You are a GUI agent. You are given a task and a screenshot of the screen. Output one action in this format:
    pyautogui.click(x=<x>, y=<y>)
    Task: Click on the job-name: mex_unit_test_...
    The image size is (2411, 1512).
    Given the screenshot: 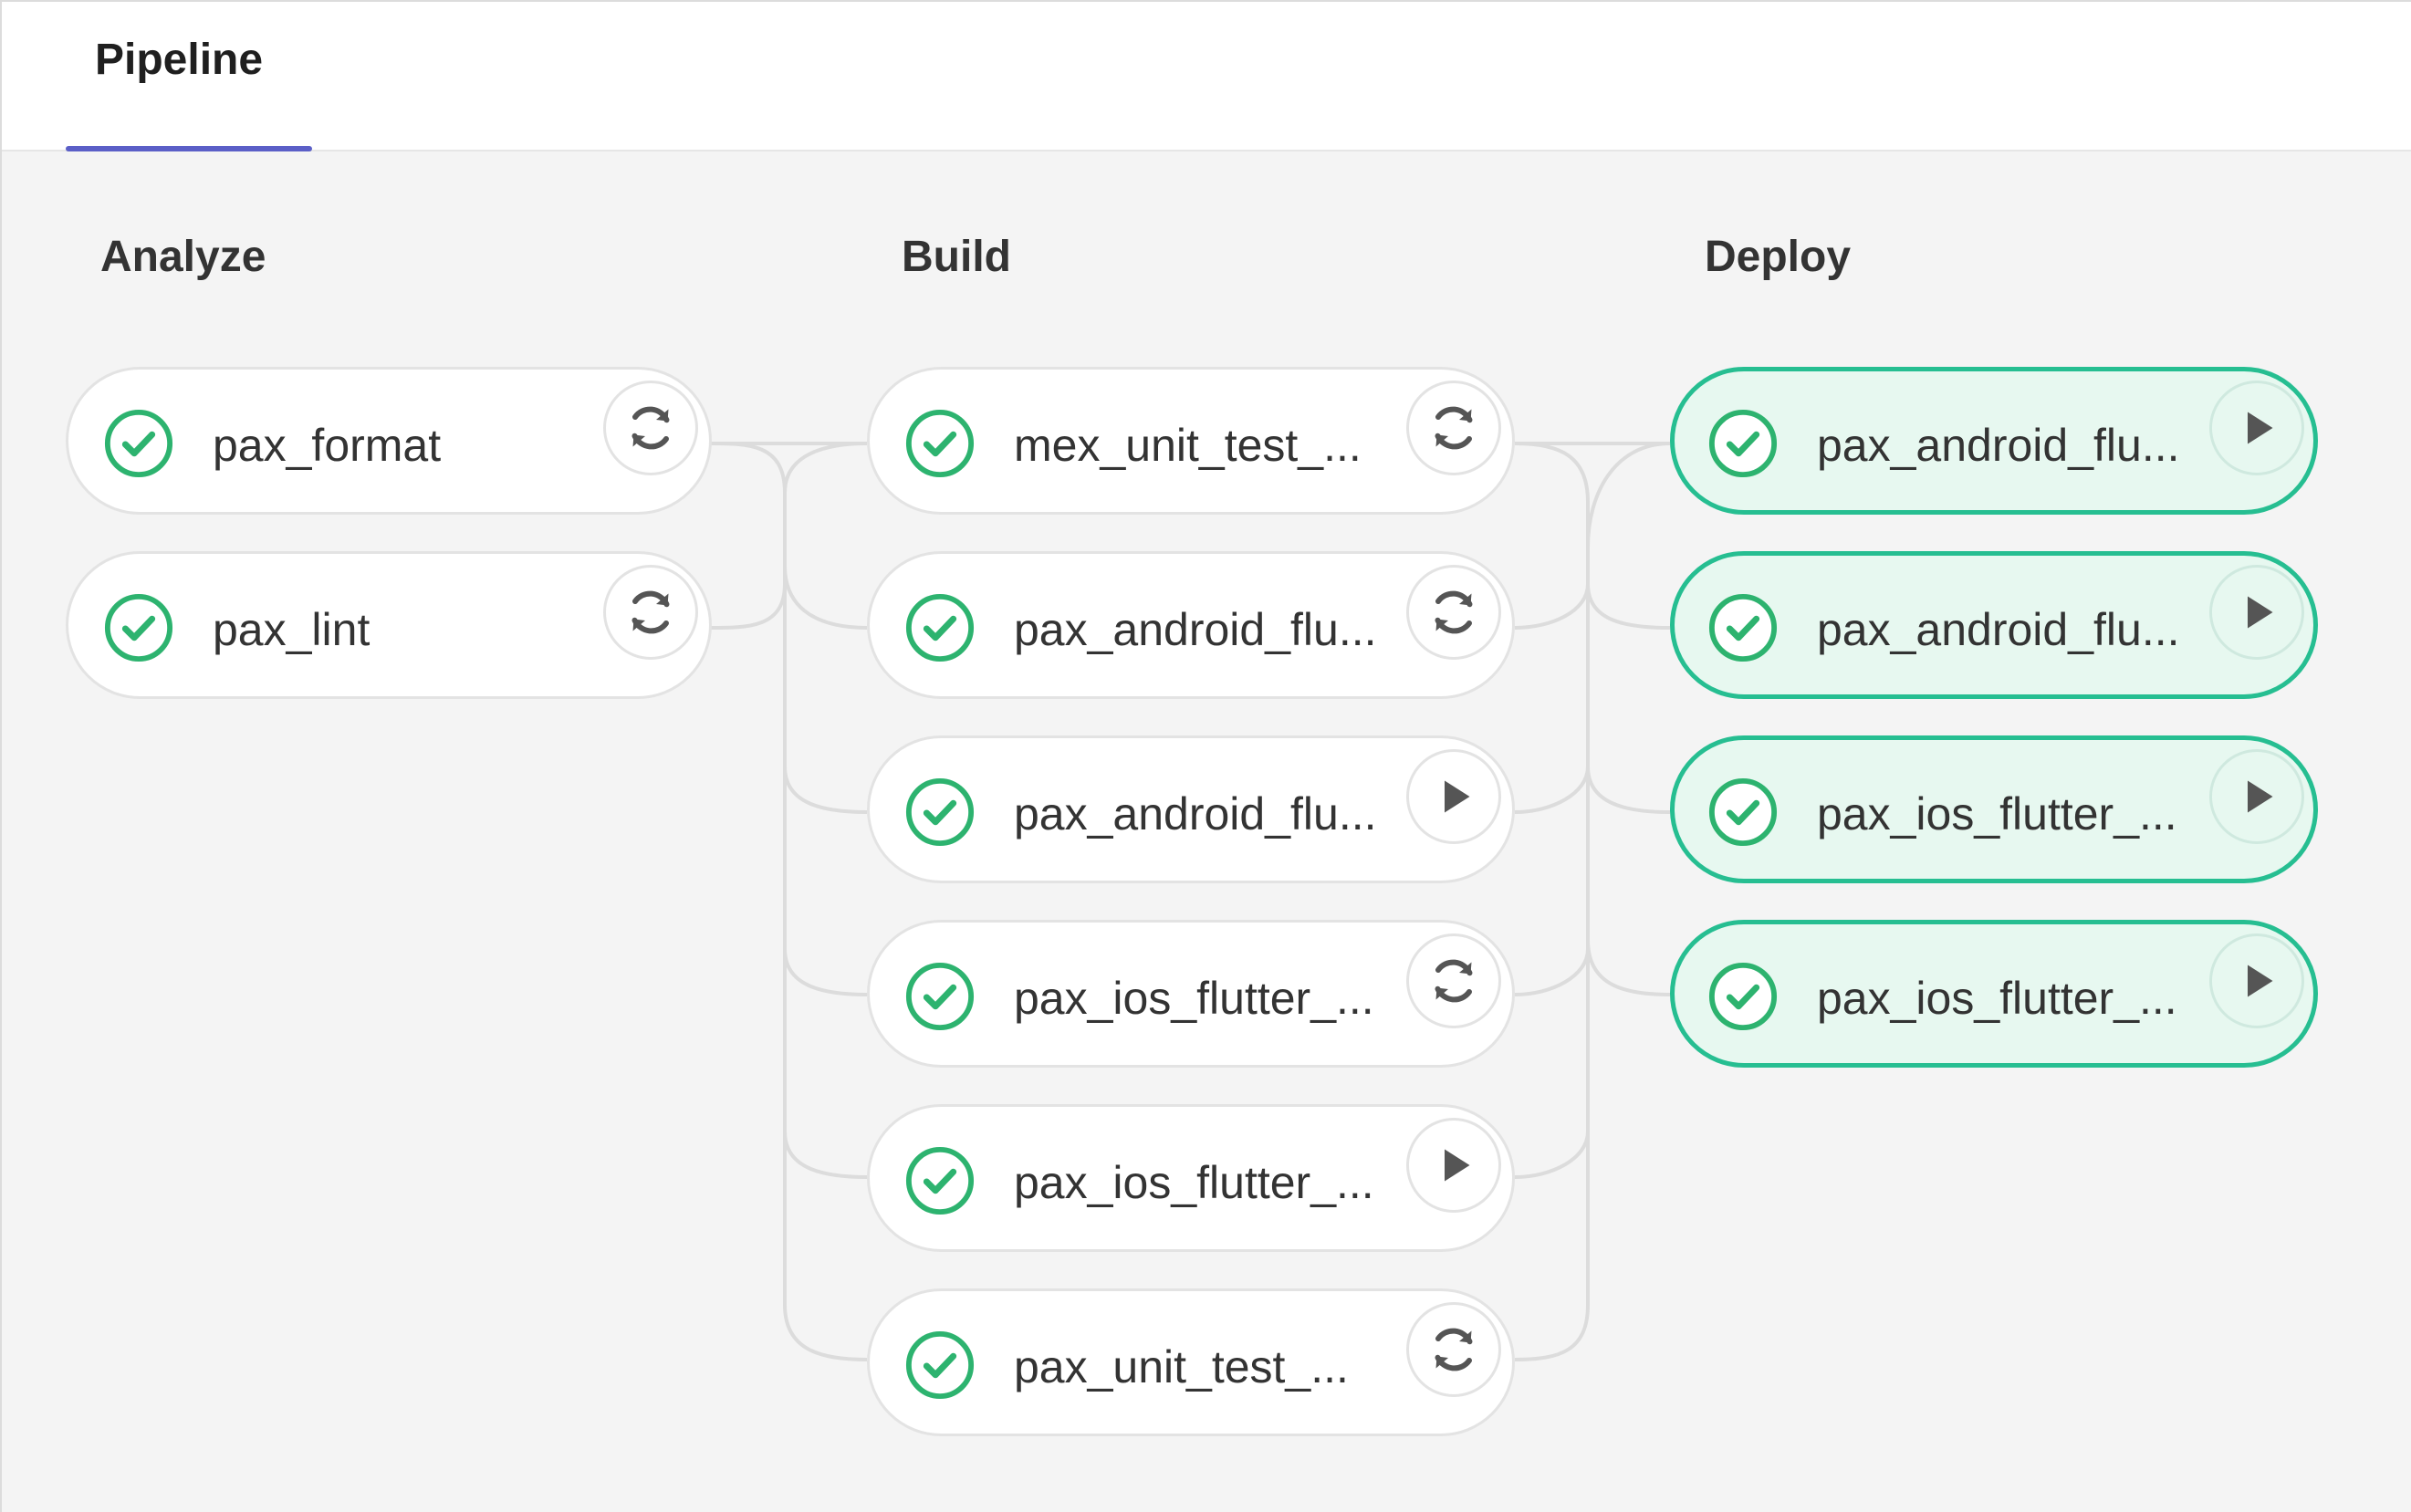 What is the action you would take?
    pyautogui.click(x=1188, y=445)
    